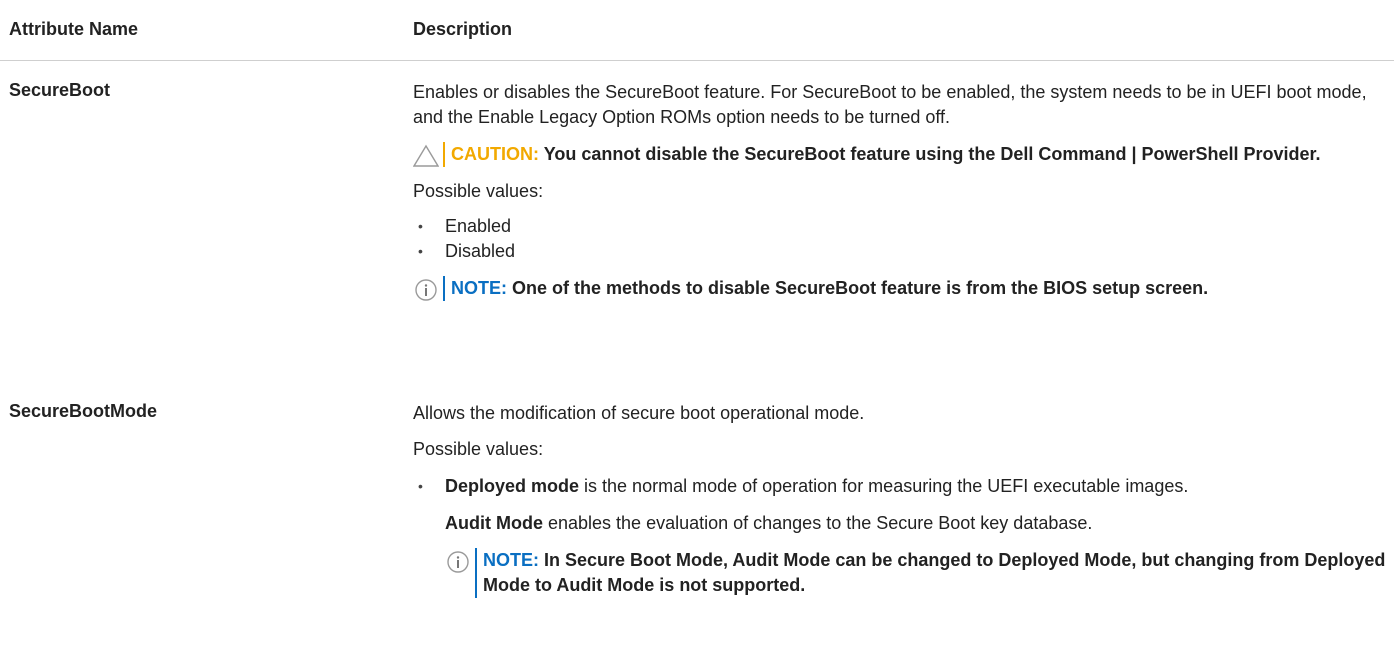  I want to click on value-text: Enabled, so click(478, 226).